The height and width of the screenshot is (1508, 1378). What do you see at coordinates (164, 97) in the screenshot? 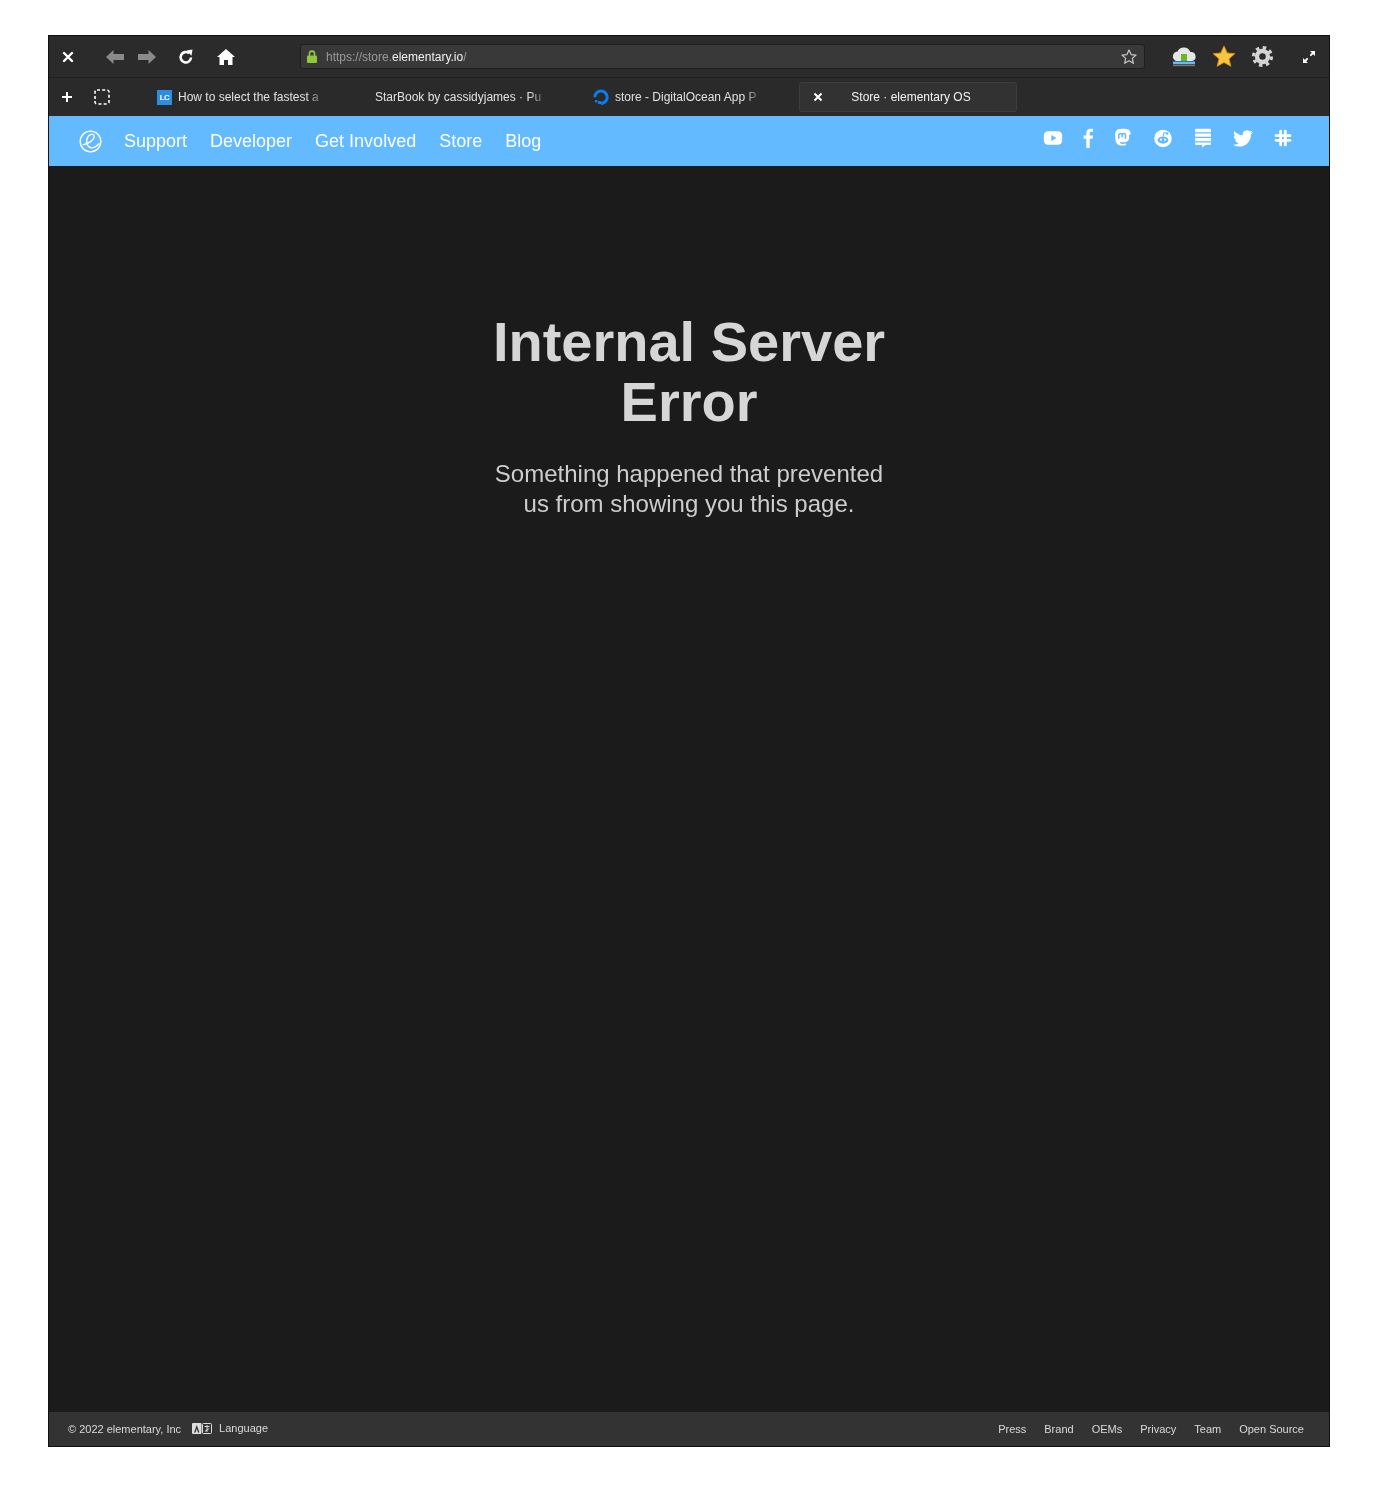
I see `favicon-badge: LC` at bounding box center [164, 97].